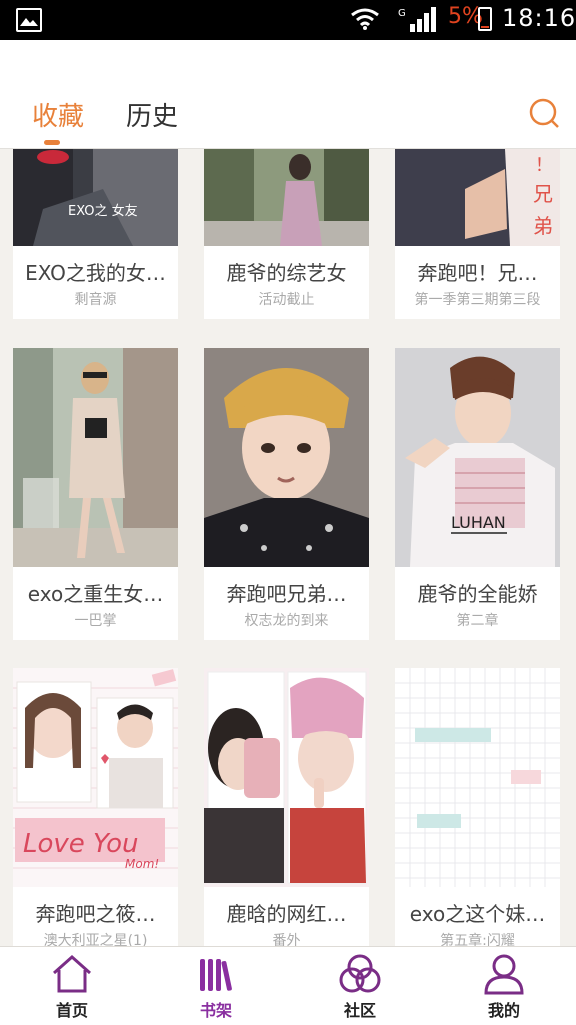 Image resolution: width=576 pixels, height=1025 pixels. Describe the element at coordinates (95, 939) in the screenshot. I see `book-subtitle: 澳大利亚之星(1)` at that location.